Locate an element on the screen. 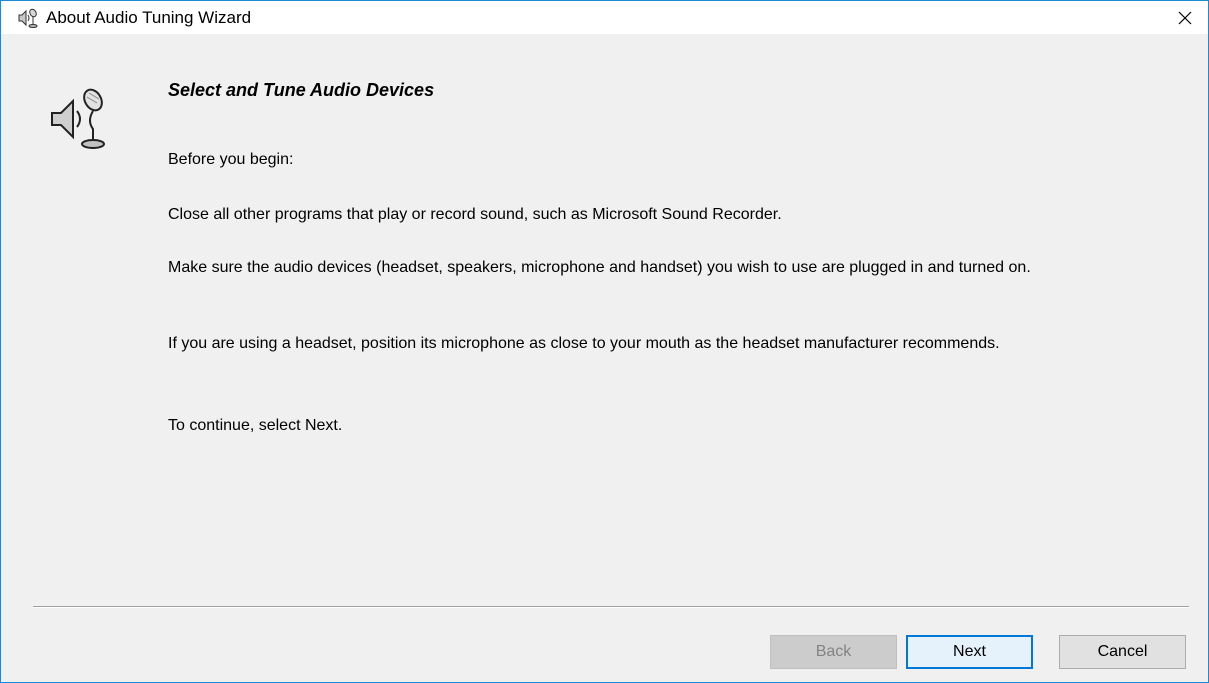 This screenshot has height=683, width=1209. close-icon is located at coordinates (1185, 17).